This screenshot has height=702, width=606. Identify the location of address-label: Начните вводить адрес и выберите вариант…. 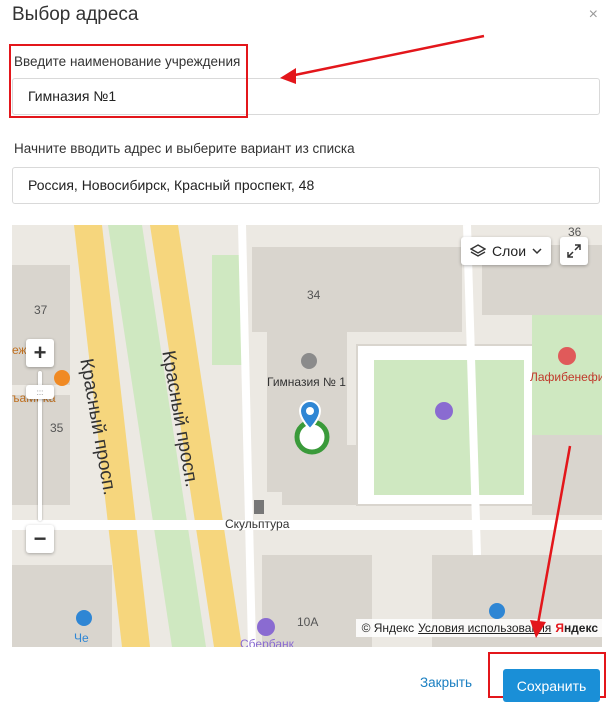
(184, 148).